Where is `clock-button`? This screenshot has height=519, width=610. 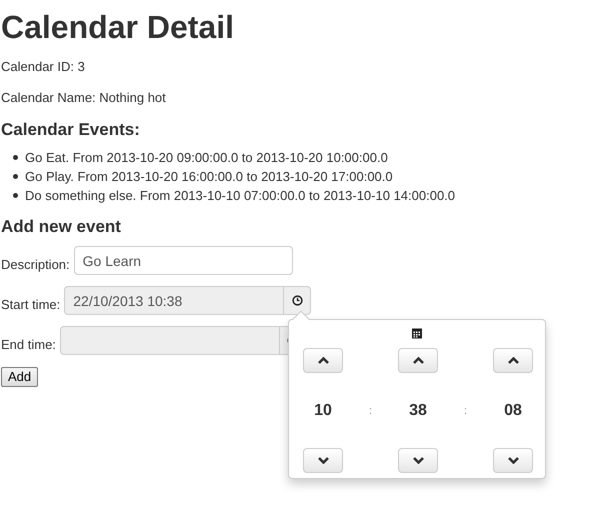 clock-button is located at coordinates (298, 300).